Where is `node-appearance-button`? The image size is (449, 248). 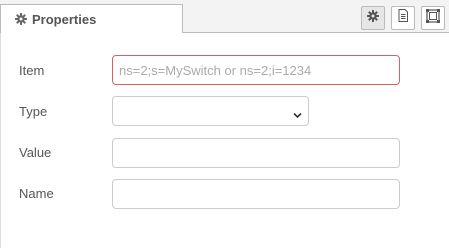
node-appearance-button is located at coordinates (433, 18).